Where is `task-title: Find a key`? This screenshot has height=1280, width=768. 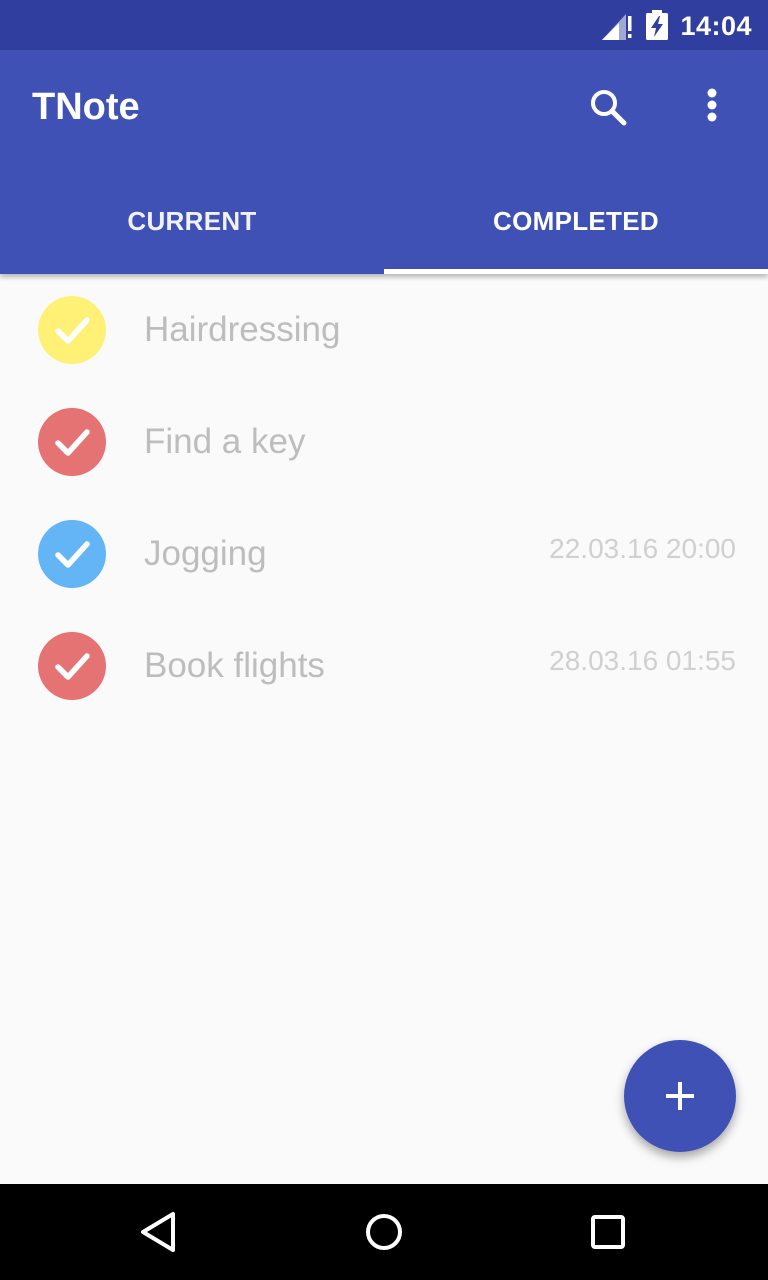
task-title: Find a key is located at coordinates (225, 441).